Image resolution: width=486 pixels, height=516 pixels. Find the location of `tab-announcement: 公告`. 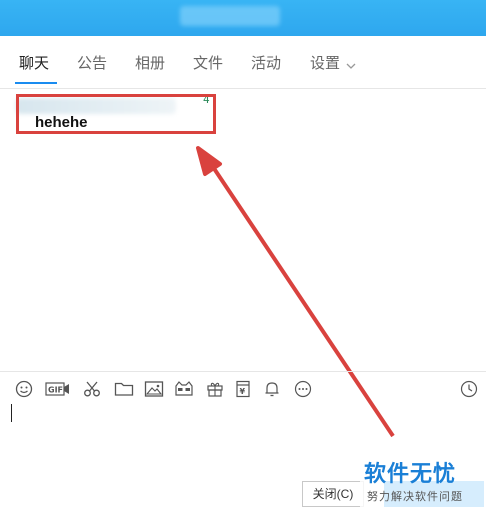

tab-announcement: 公告 is located at coordinates (92, 63).